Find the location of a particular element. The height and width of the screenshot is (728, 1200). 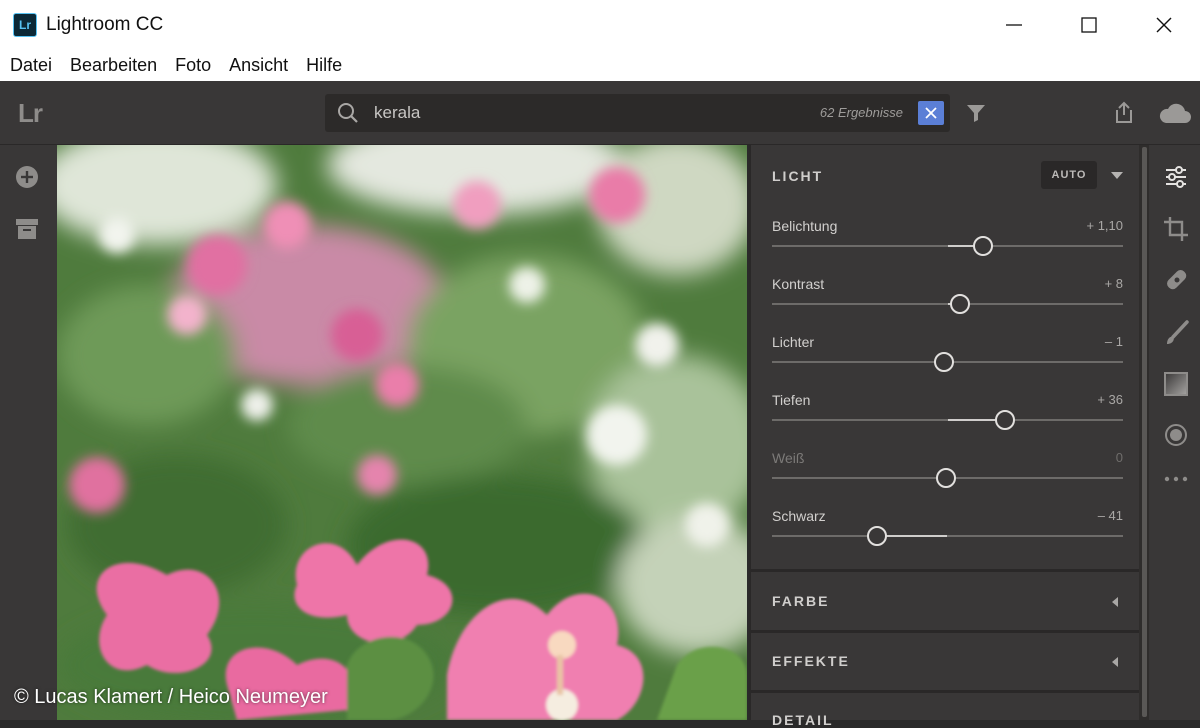

slider-belichtung: Belichtung + 1,10 is located at coordinates (947, 243).